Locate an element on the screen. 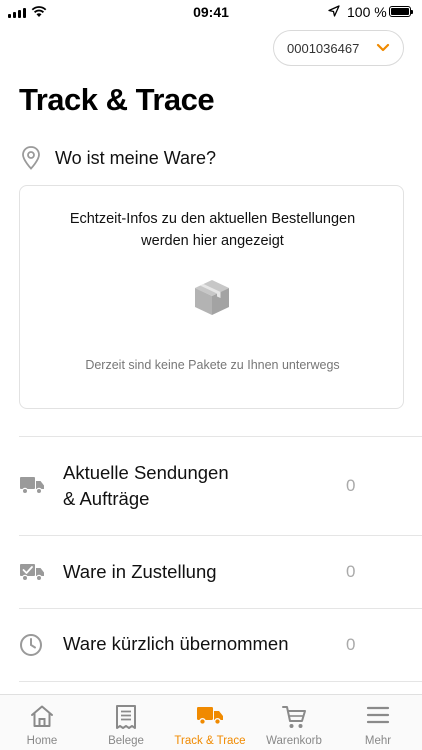  account-number-dropdown: 0001036467 is located at coordinates (338, 48).